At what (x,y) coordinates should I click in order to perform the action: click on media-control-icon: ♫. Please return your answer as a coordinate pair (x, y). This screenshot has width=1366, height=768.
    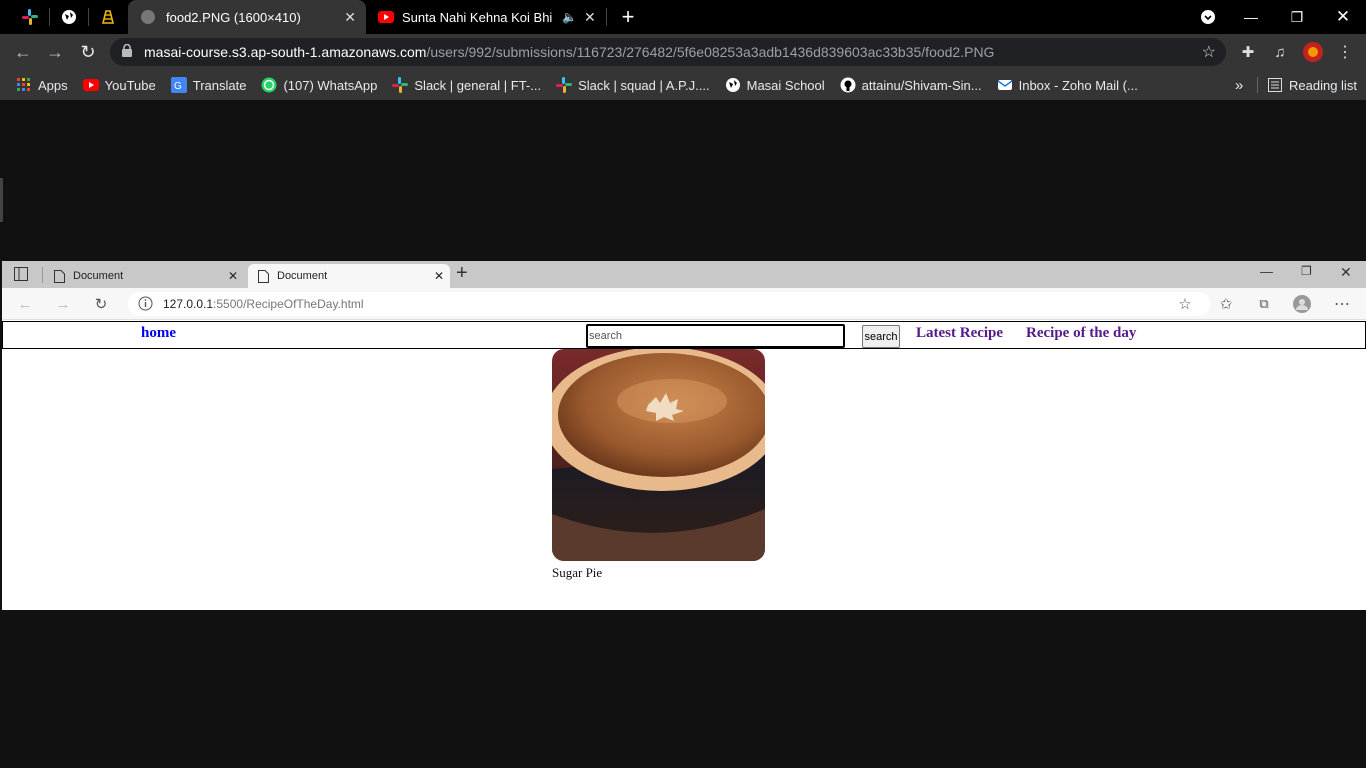
    Looking at the image, I should click on (1280, 52).